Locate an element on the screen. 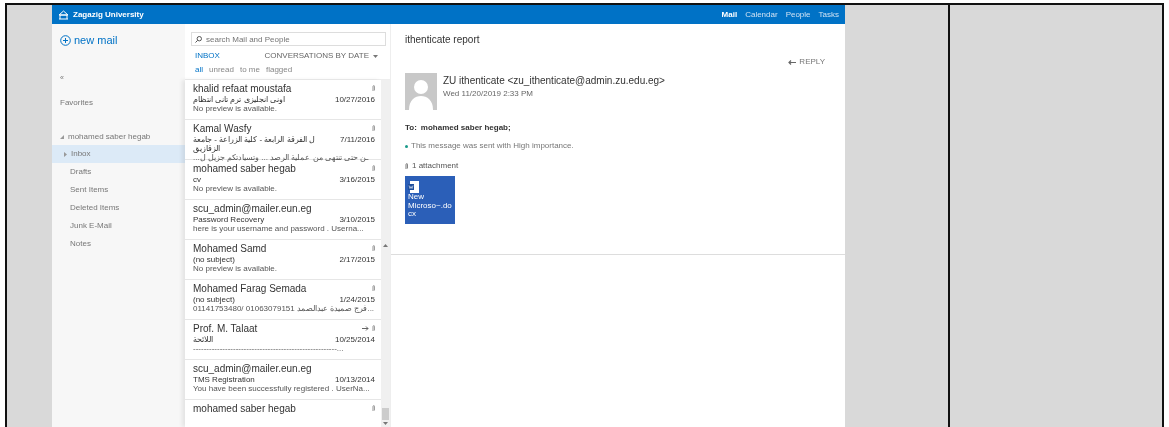 The height and width of the screenshot is (427, 1169). scroll-thumb is located at coordinates (385, 414).